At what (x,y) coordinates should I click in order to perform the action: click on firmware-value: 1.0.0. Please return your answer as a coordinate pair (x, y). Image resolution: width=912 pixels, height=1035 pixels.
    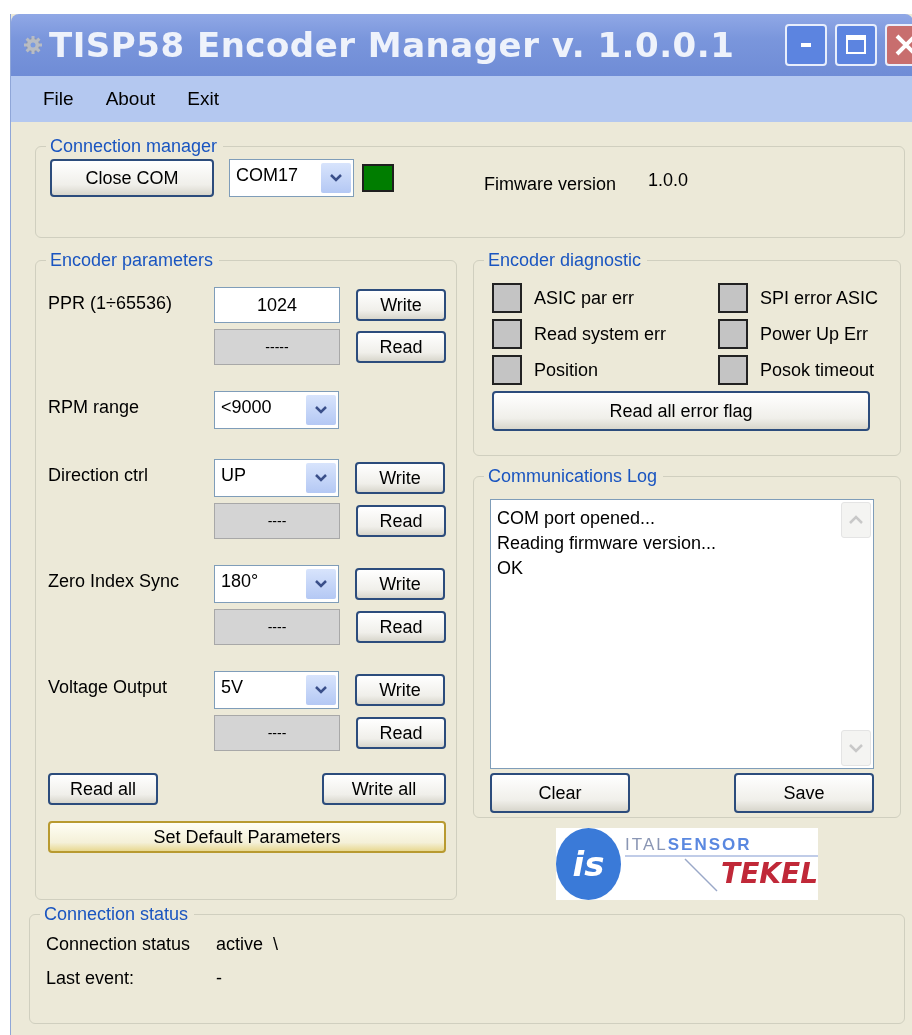
    Looking at the image, I should click on (668, 180).